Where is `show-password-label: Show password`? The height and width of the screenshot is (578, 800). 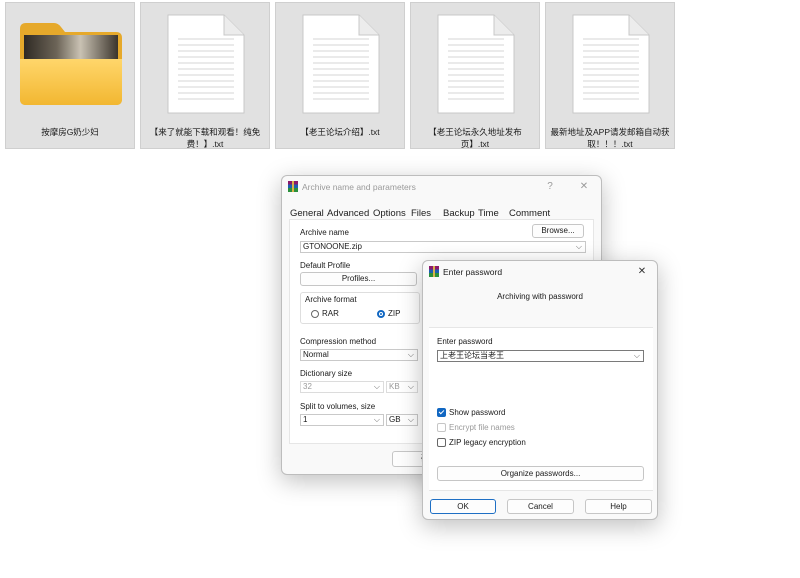
show-password-label: Show password is located at coordinates (477, 412).